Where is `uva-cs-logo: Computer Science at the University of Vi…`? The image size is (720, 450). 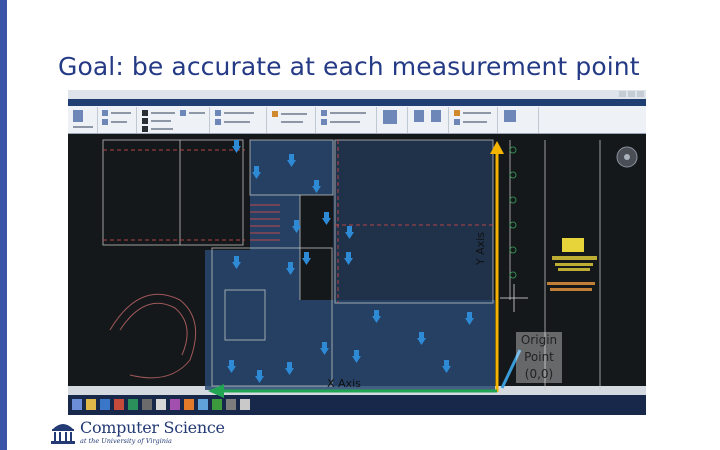
uva-cs-logo: Computer Science at the University of Vi… is located at coordinates (137, 432).